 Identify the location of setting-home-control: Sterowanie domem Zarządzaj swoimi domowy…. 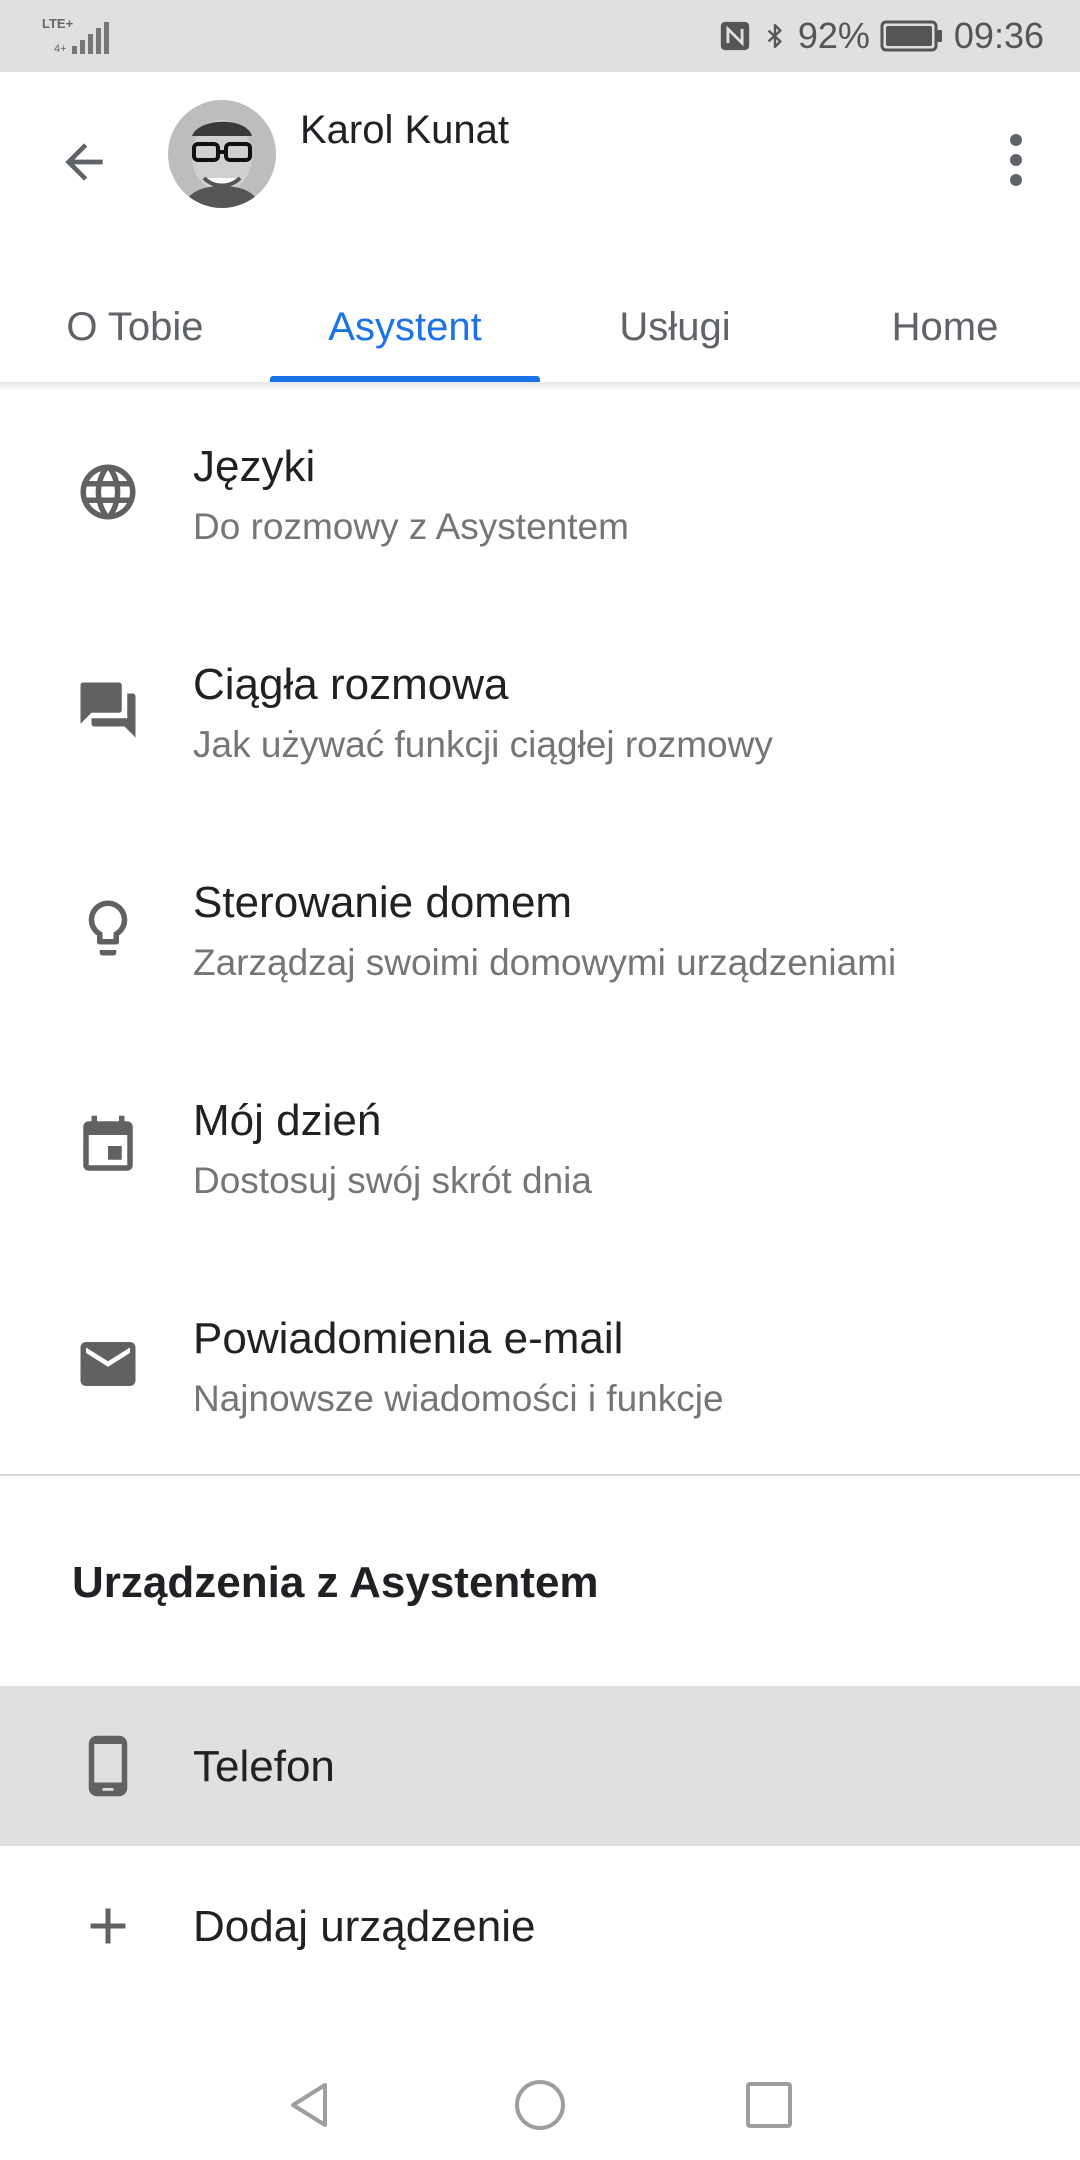
(540, 931).